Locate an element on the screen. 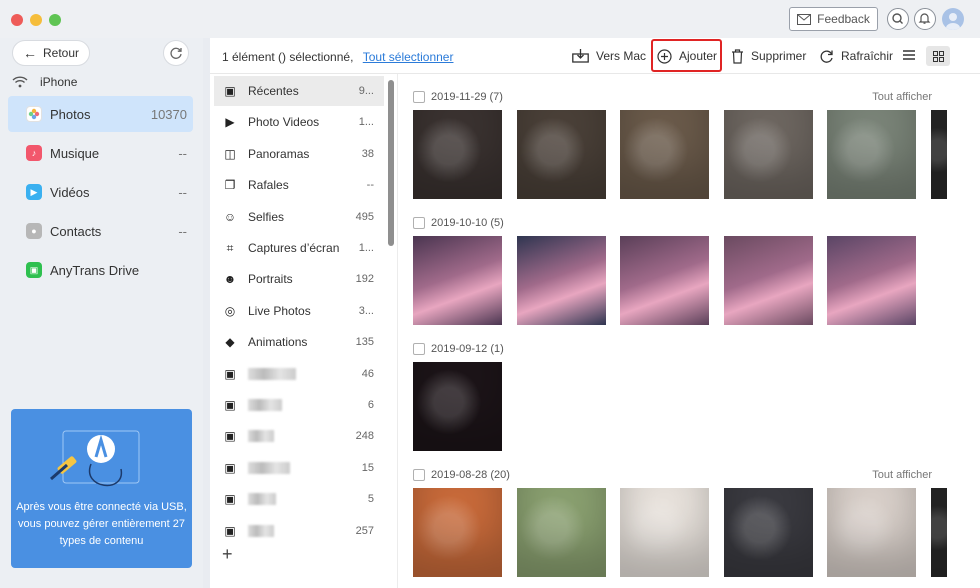 The height and width of the screenshot is (588, 980). album-name: Portraits is located at coordinates (270, 279).